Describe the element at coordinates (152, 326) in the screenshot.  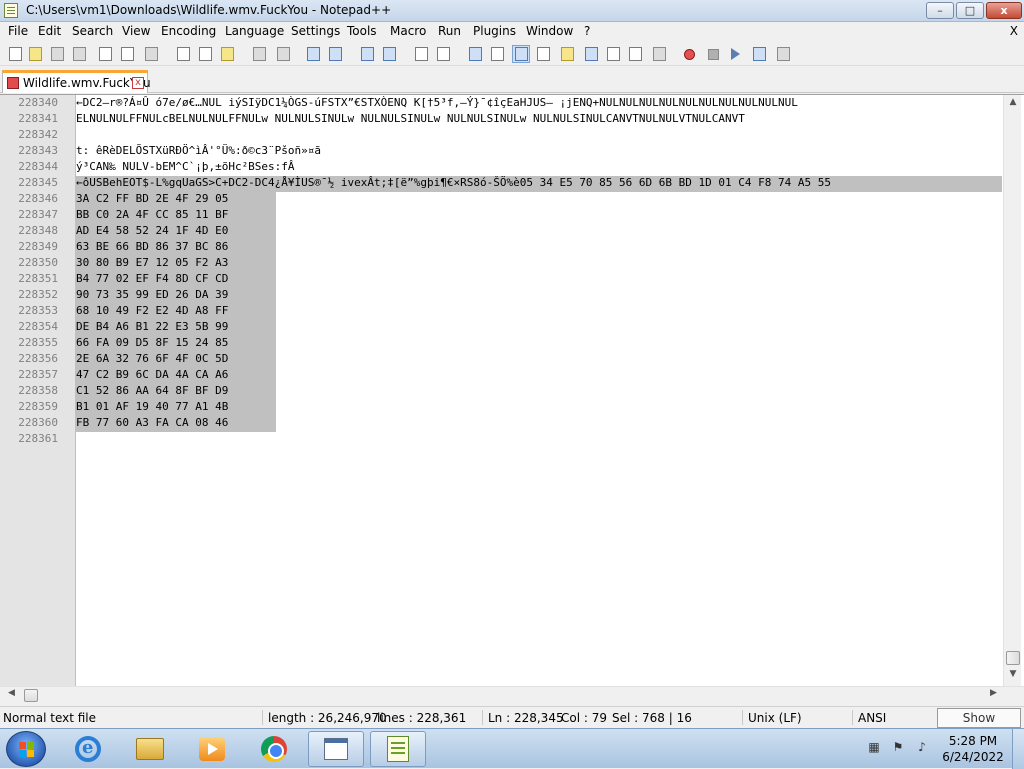
I see `text-line: DE B4 A6 B1 22 E3 5B 99` at that location.